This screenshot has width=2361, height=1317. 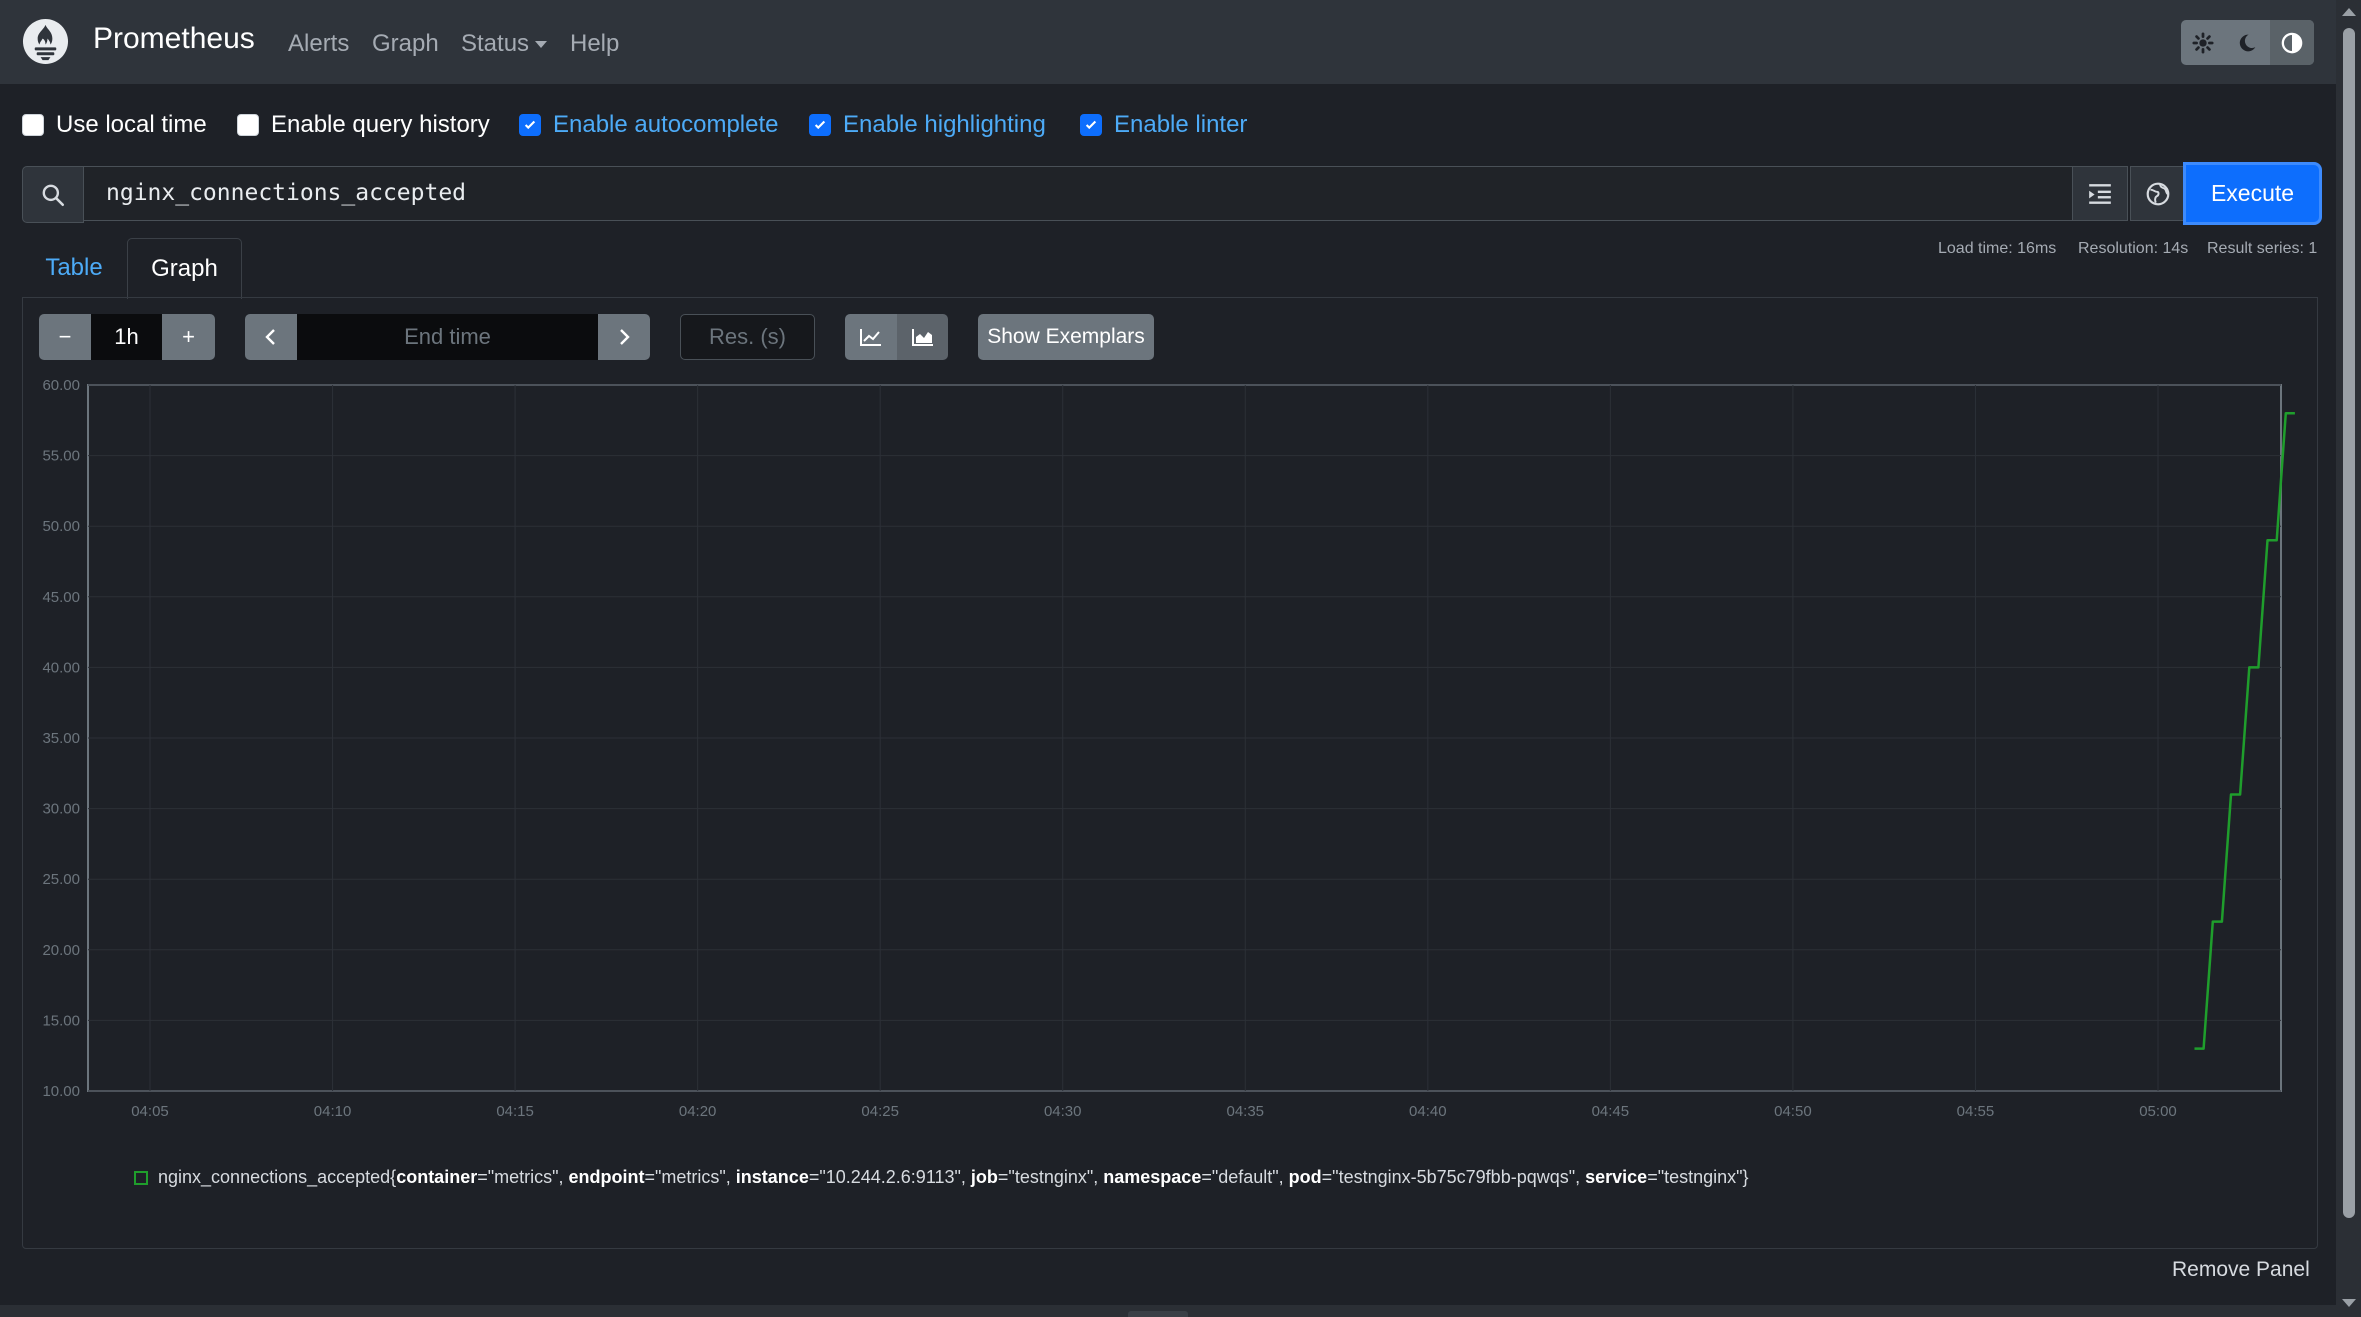 What do you see at coordinates (61, 809) in the screenshot?
I see `y-tick-label: 30.00` at bounding box center [61, 809].